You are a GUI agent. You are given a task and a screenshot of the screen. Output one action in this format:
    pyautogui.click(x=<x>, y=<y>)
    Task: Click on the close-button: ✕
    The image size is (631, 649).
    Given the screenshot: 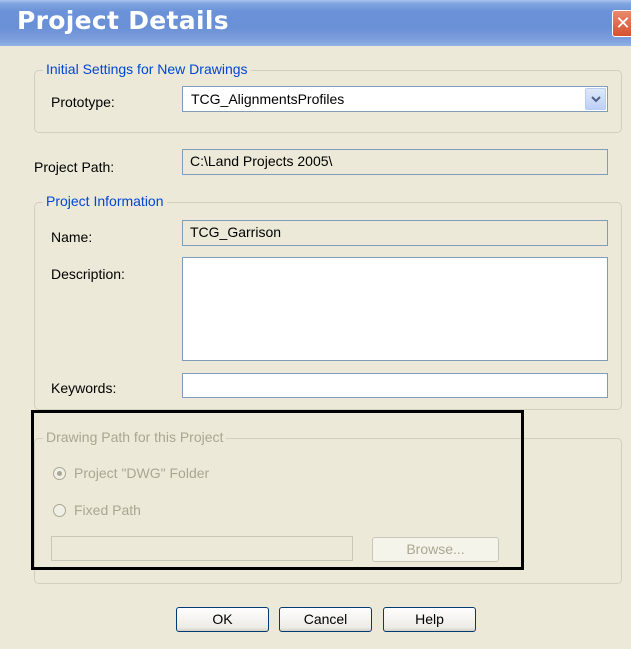 What is the action you would take?
    pyautogui.click(x=621, y=23)
    